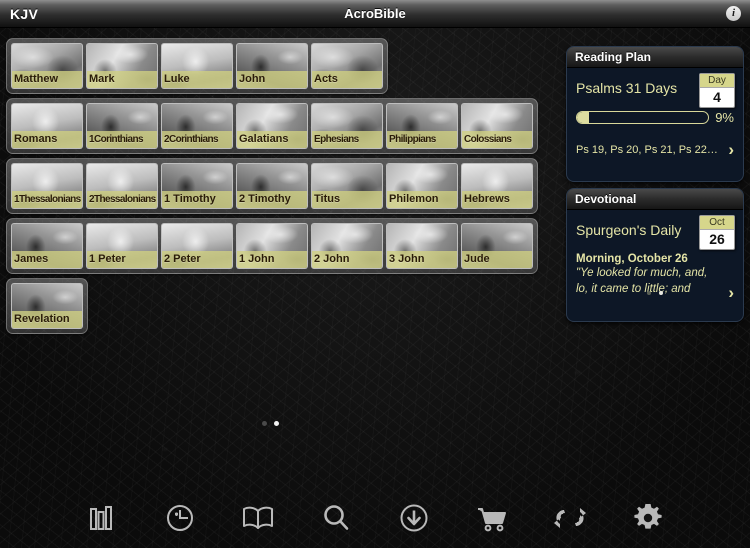 The width and height of the screenshot is (750, 548). Describe the element at coordinates (422, 259) in the screenshot. I see `book-tile-label: 3 John` at that location.